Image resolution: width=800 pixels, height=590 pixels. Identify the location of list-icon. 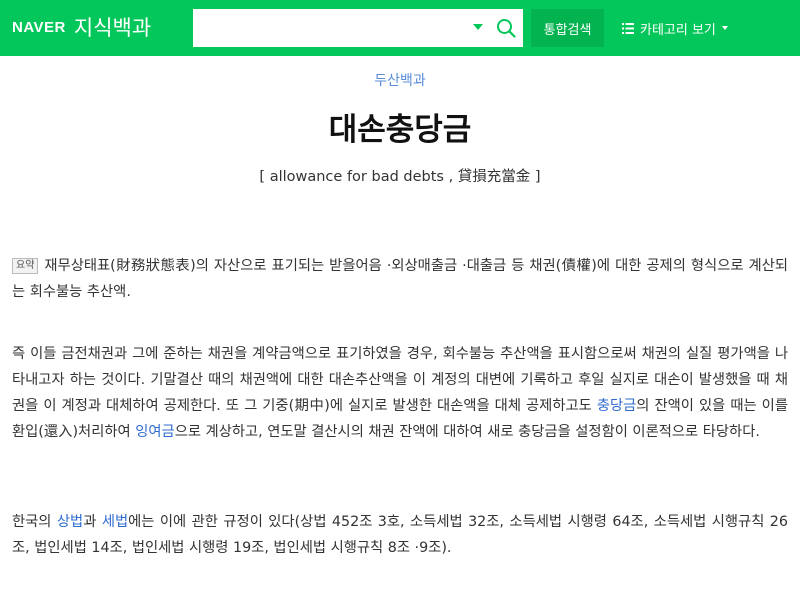
(628, 28).